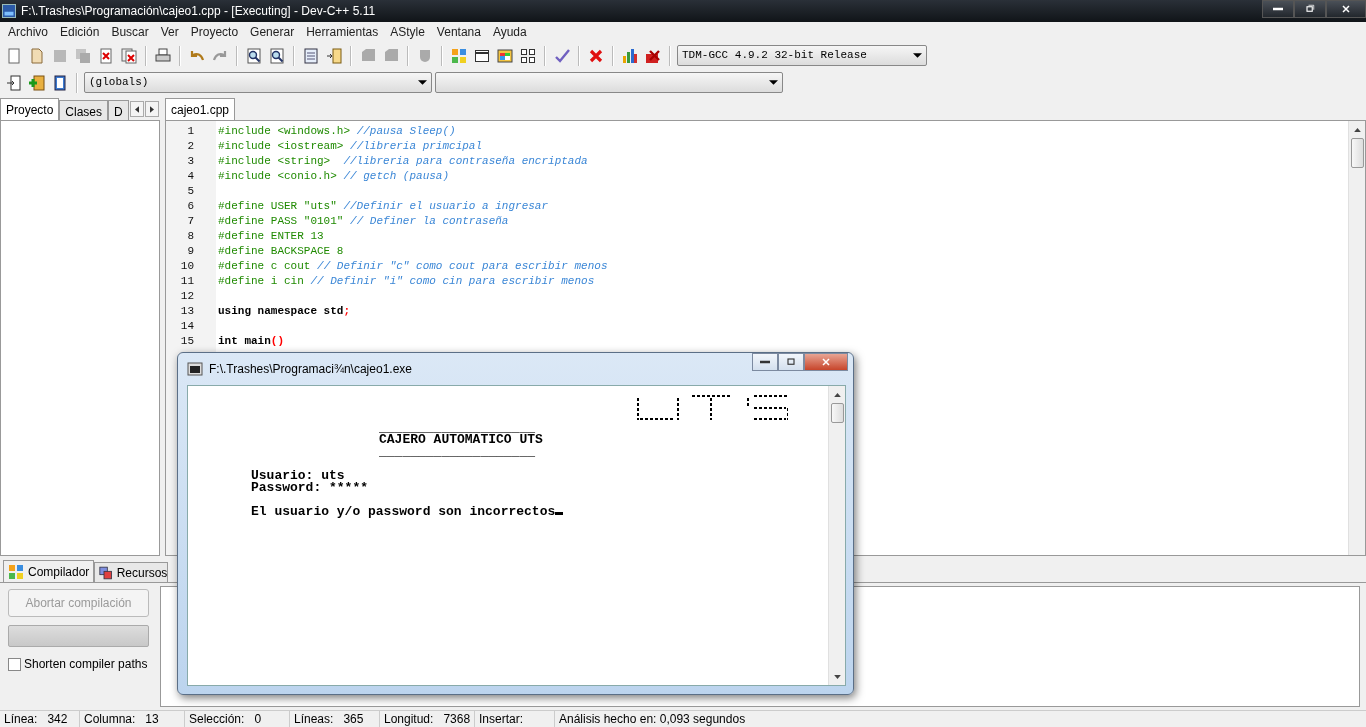  I want to click on restore-button, so click(1310, 9).